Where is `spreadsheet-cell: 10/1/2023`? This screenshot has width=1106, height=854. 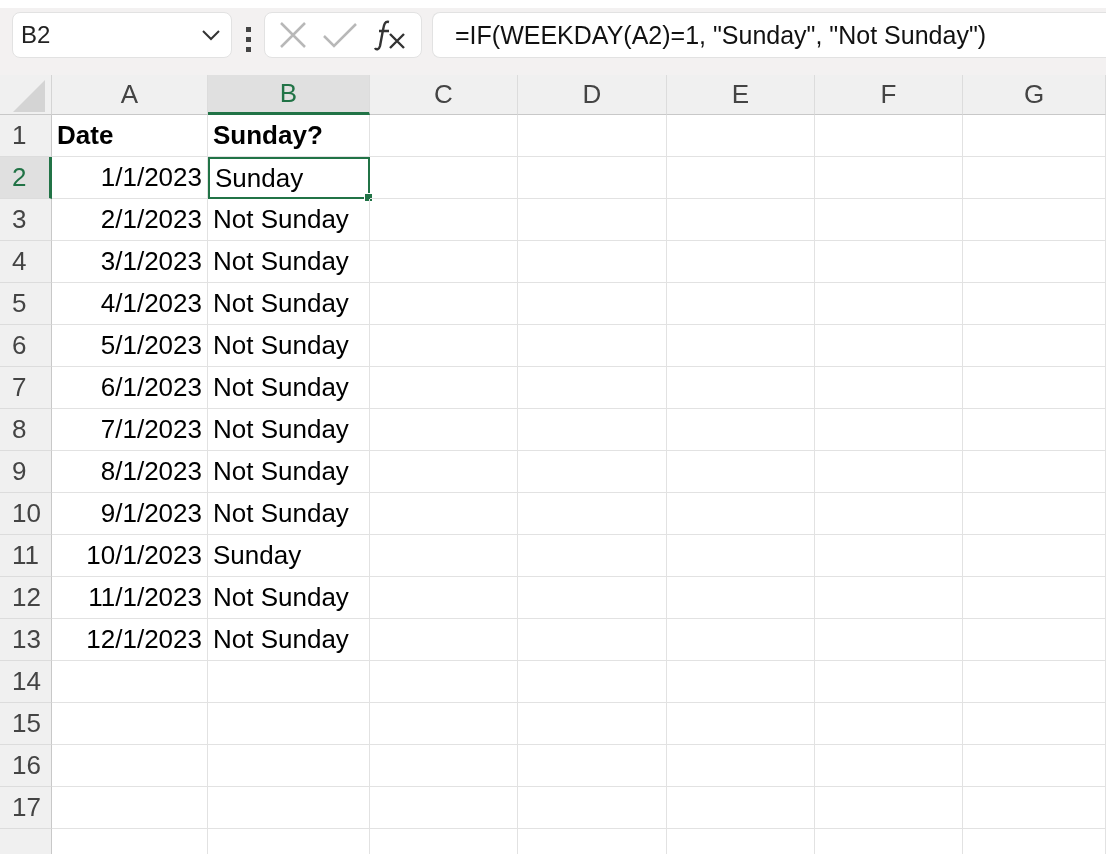 spreadsheet-cell: 10/1/2023 is located at coordinates (130, 556).